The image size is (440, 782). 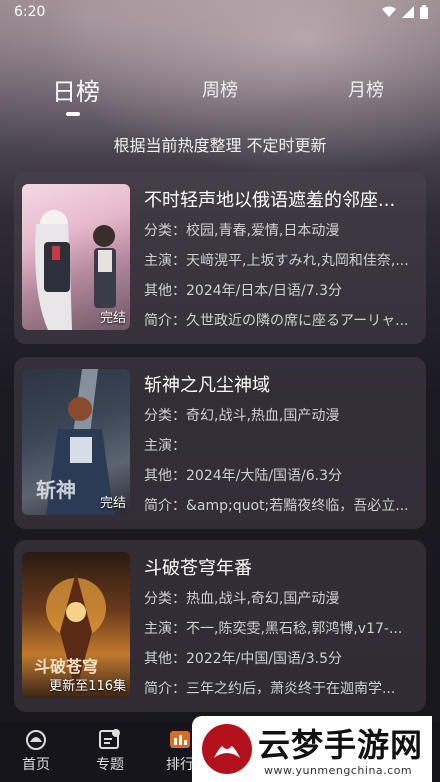 I want to click on tab-daily: 日榜, so click(x=76, y=89).